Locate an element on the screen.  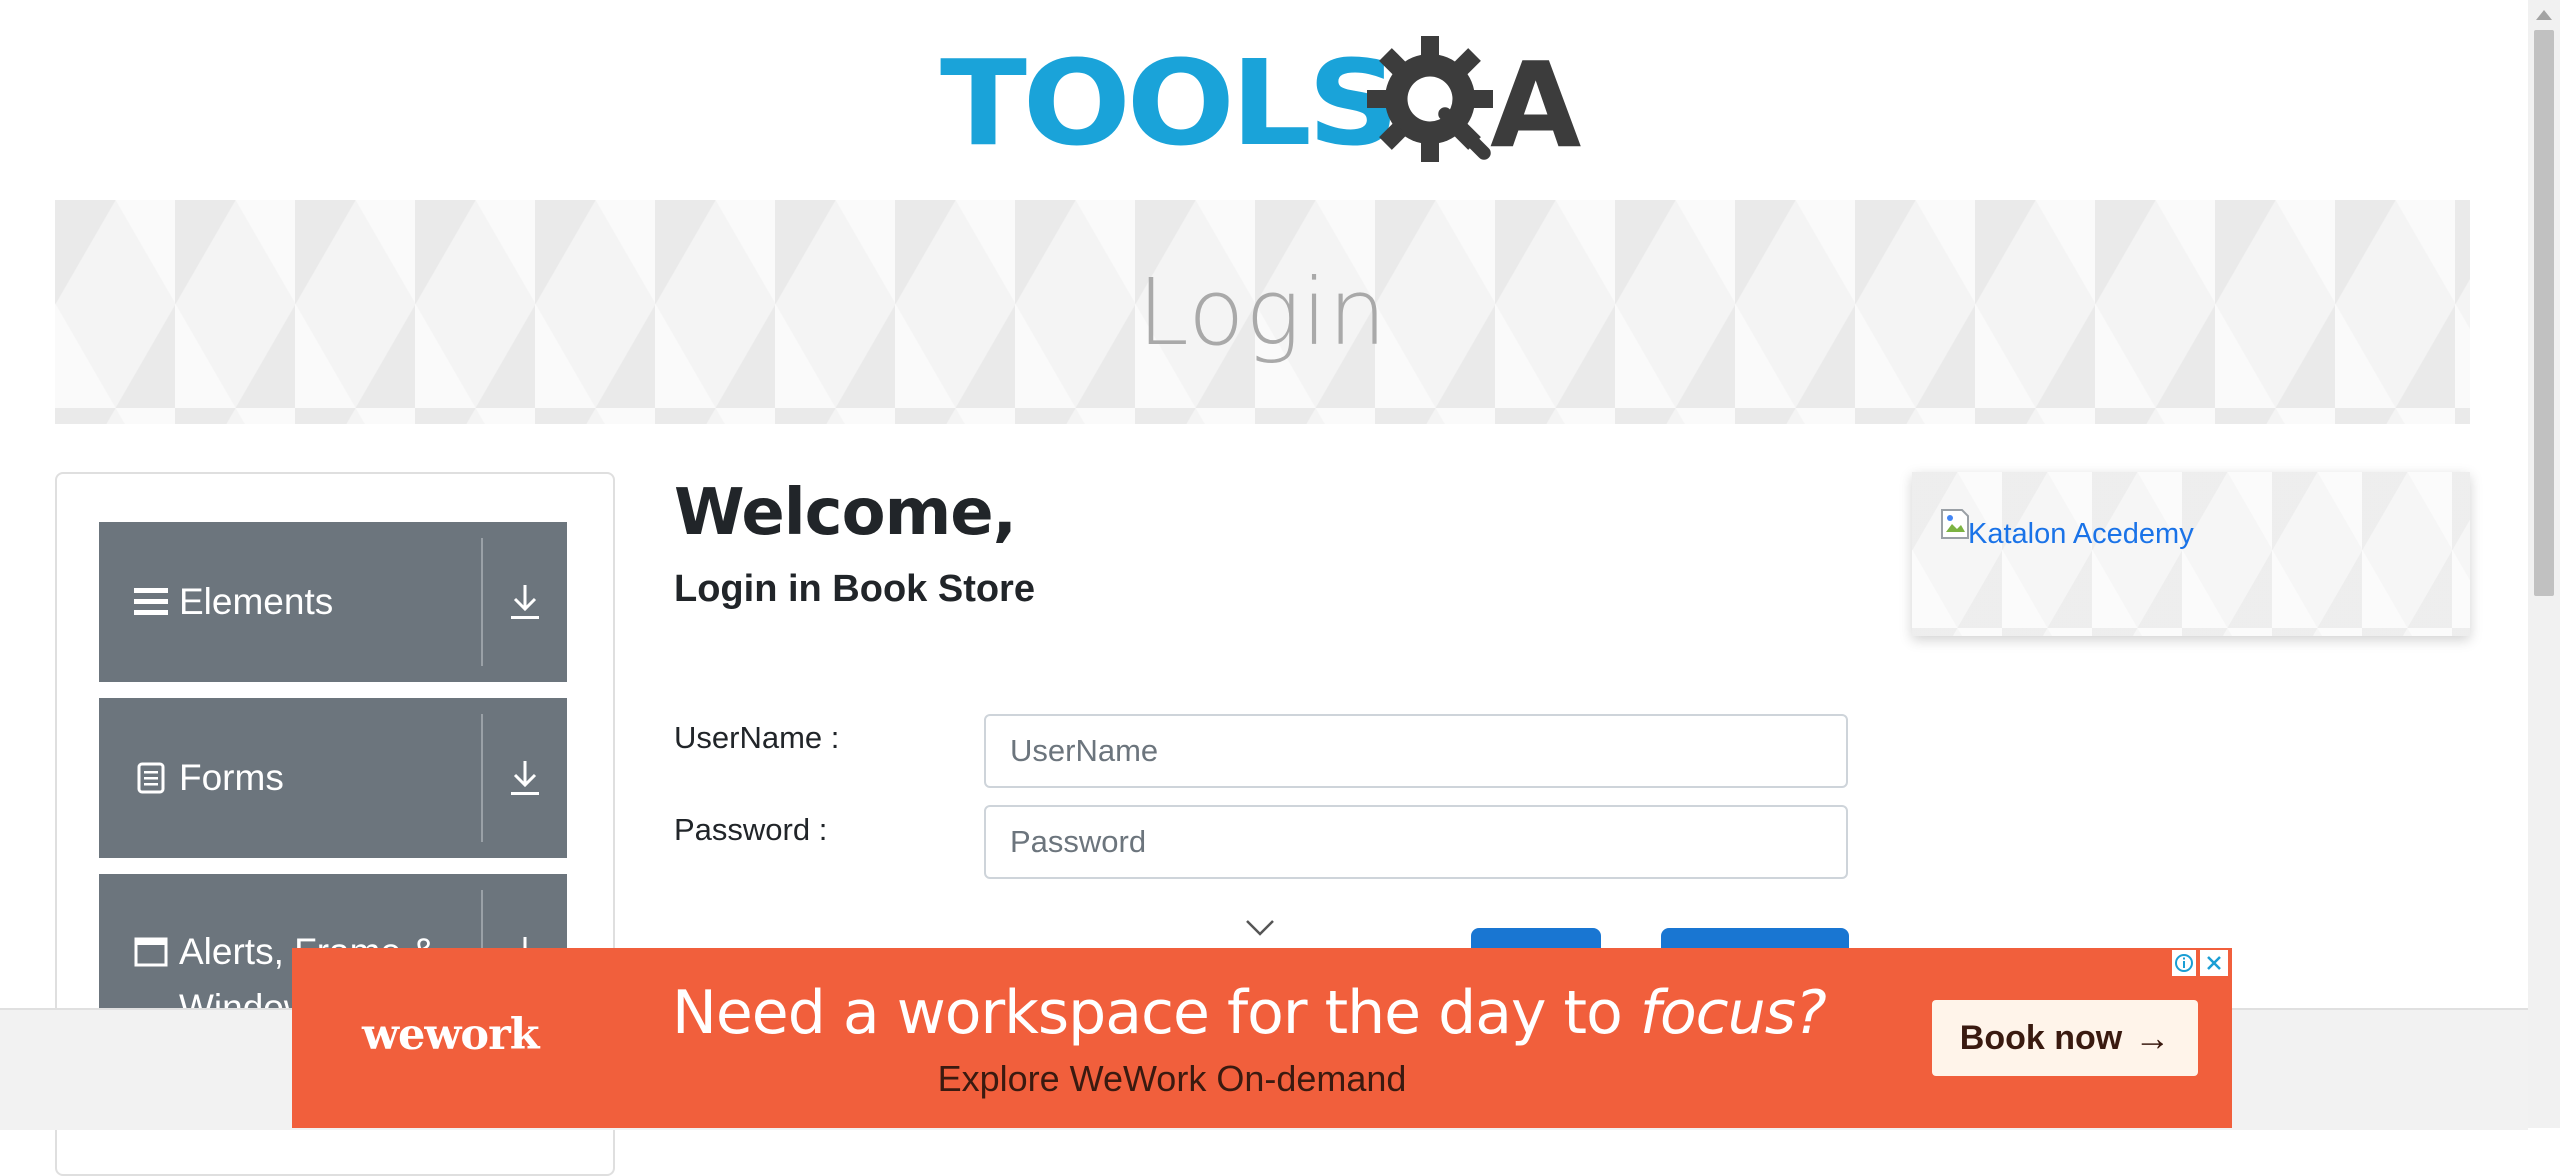
vertical-scrollbar is located at coordinates (2544, 564).